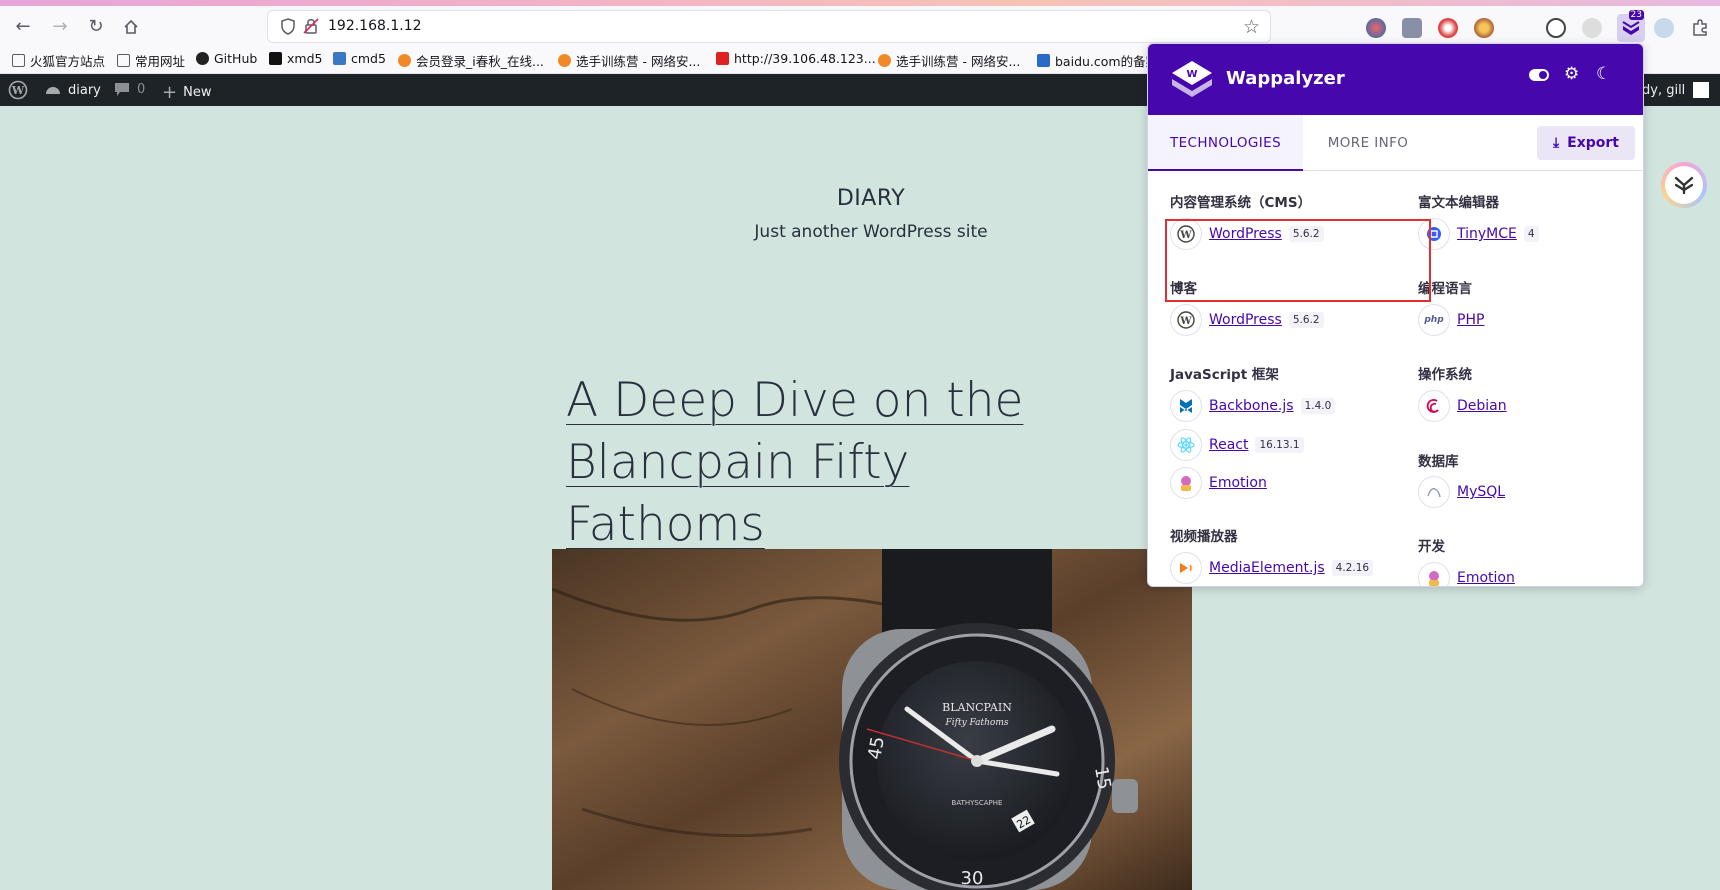 The width and height of the screenshot is (1720, 890). Describe the element at coordinates (295, 58) in the screenshot. I see `bookmark-link: xmd5` at that location.